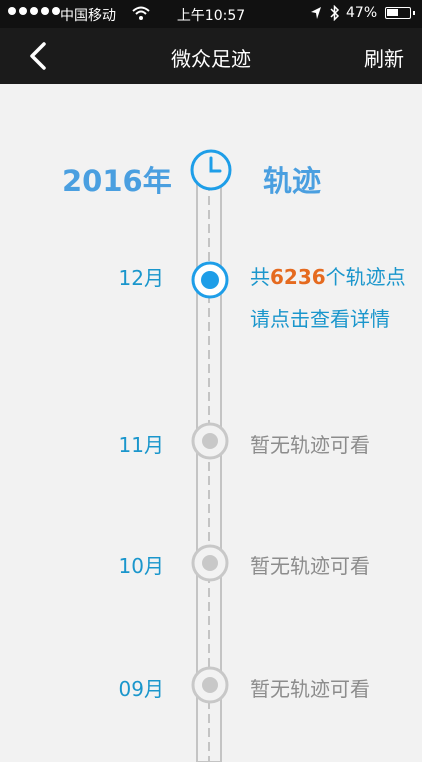 This screenshot has width=422, height=762. I want to click on back-button, so click(40, 56).